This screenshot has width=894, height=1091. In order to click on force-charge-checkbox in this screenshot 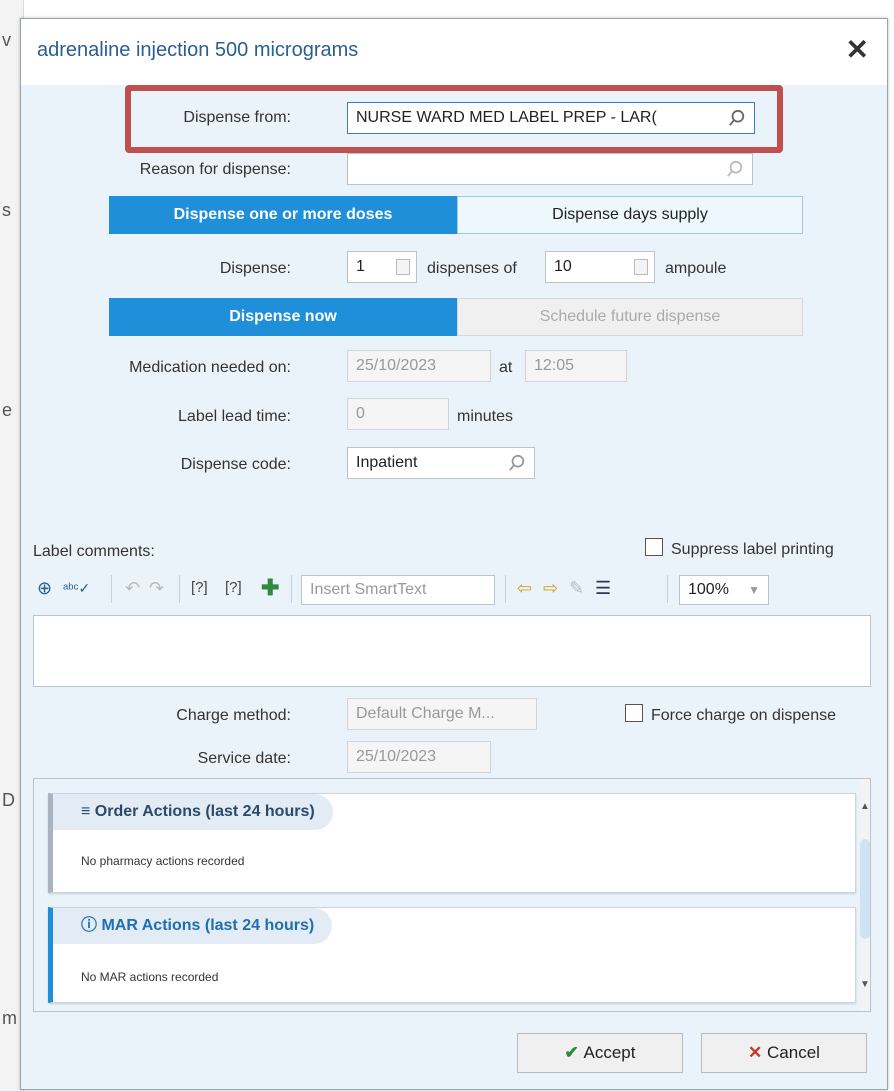, I will do `click(634, 713)`.